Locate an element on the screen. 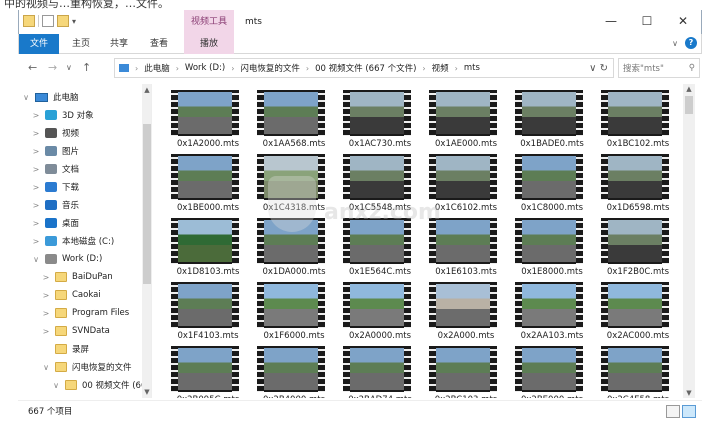  file-item: 0x1DA000.mts is located at coordinates (294, 250).